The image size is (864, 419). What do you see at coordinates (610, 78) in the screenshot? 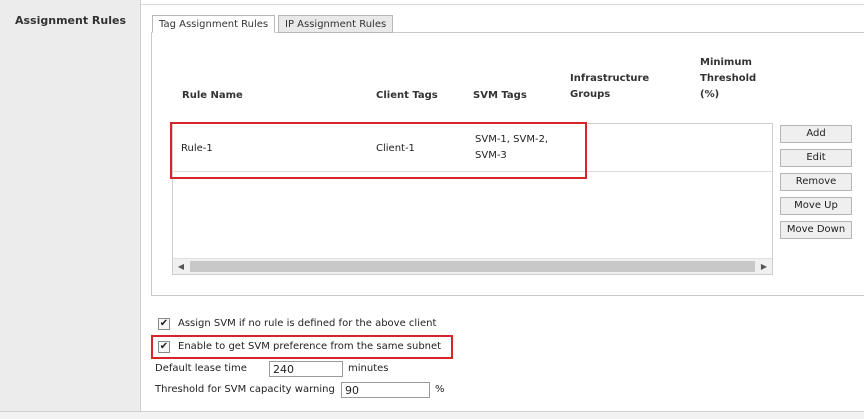
I see `column-header-infrastructure-line1: Infrastructure` at bounding box center [610, 78].